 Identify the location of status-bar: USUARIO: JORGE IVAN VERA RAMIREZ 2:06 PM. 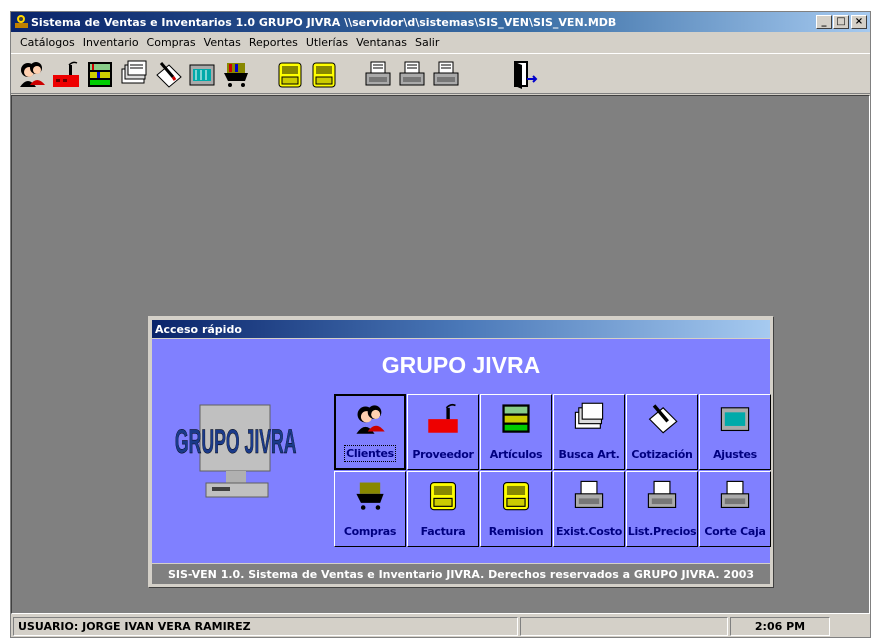
(440, 626).